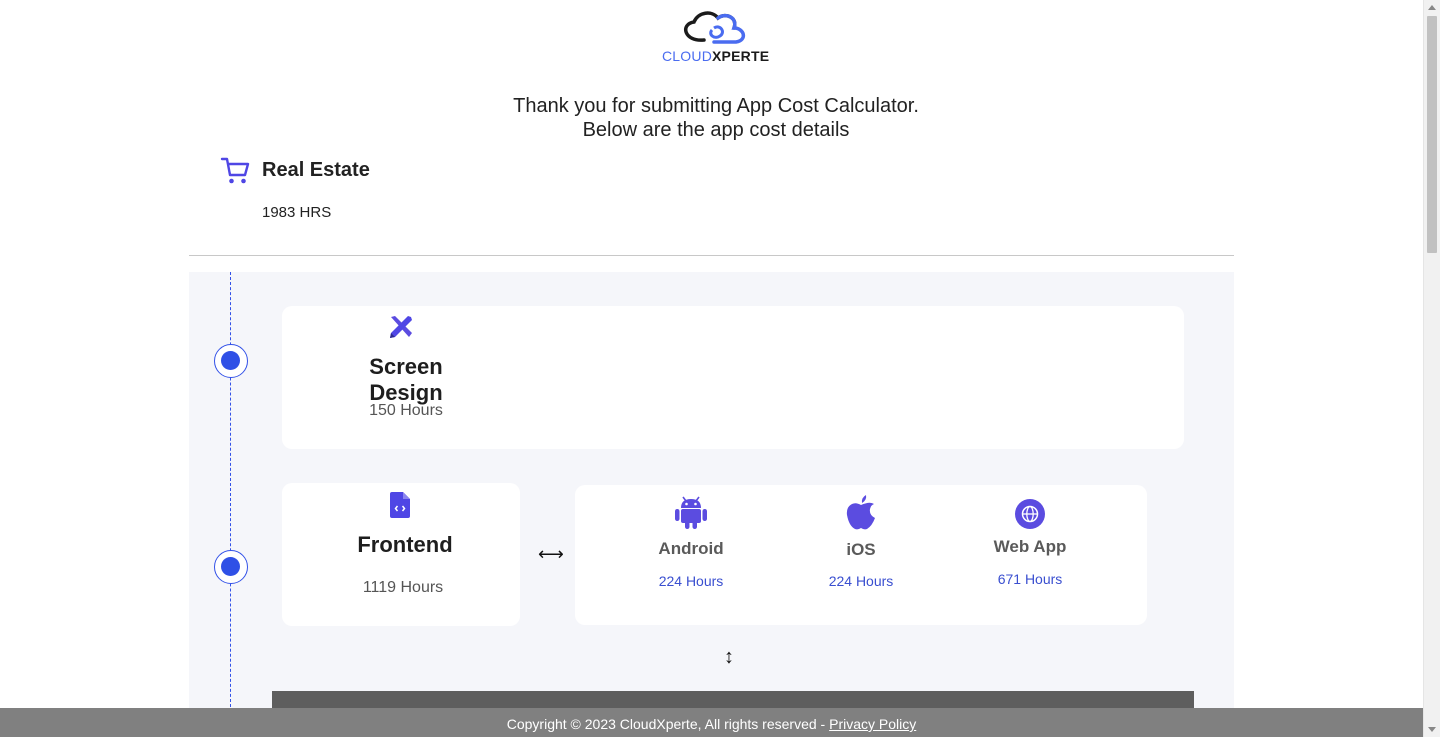 This screenshot has width=1440, height=737. I want to click on timeline-dot-screen-design, so click(231, 361).